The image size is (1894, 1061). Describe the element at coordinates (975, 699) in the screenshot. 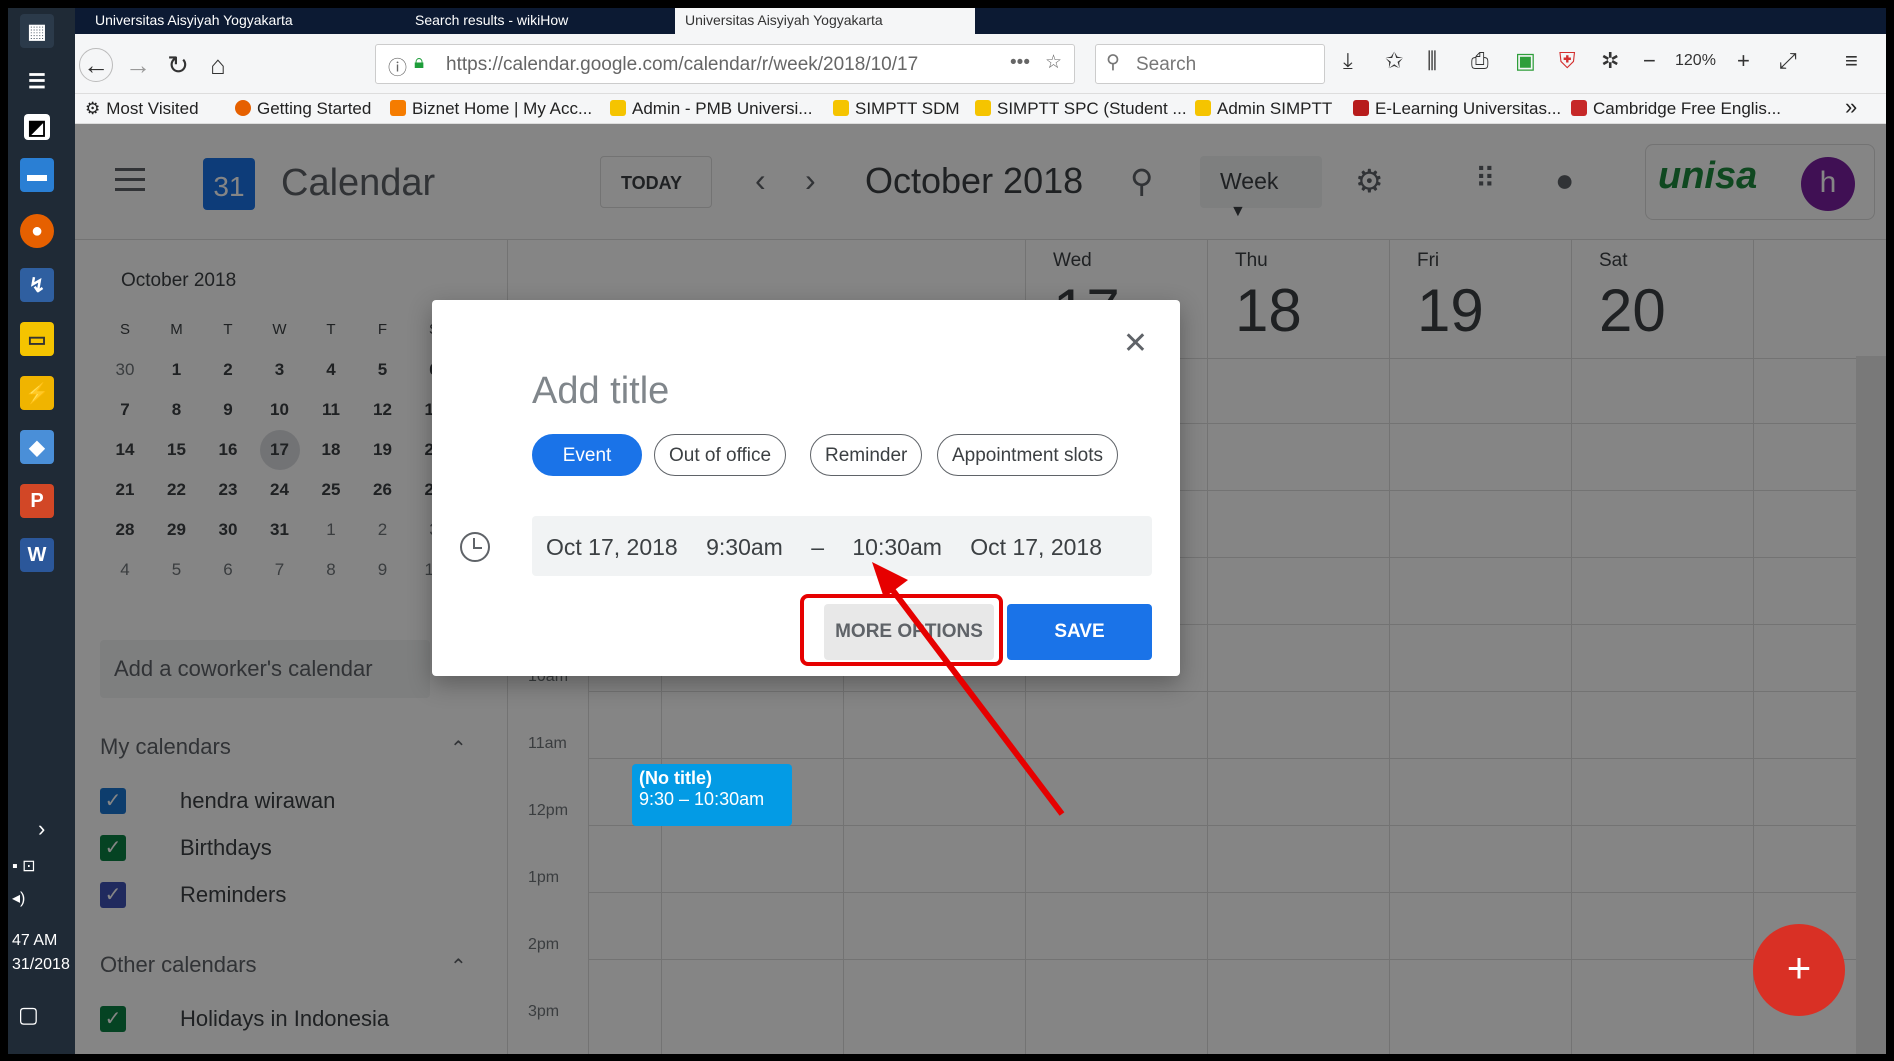

I see `arrow-shaft` at that location.